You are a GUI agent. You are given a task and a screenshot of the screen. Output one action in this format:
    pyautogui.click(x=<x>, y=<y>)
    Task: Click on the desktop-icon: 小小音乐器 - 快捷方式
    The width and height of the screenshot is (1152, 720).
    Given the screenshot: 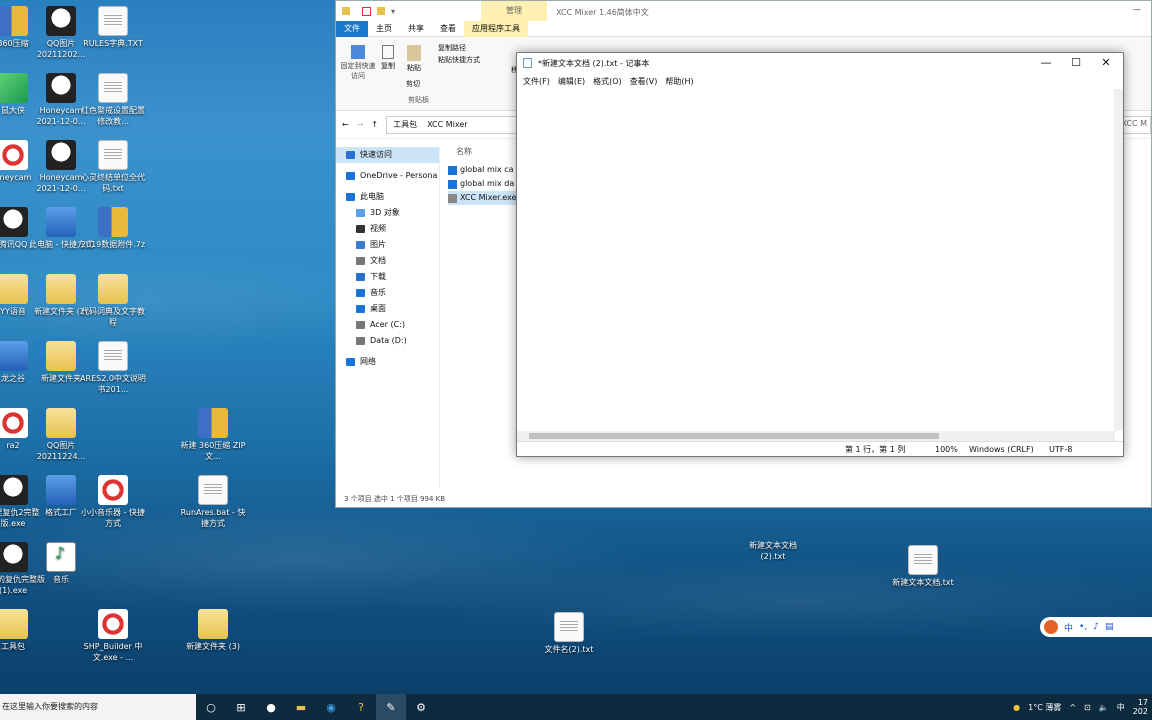 What is the action you would take?
    pyautogui.click(x=113, y=502)
    